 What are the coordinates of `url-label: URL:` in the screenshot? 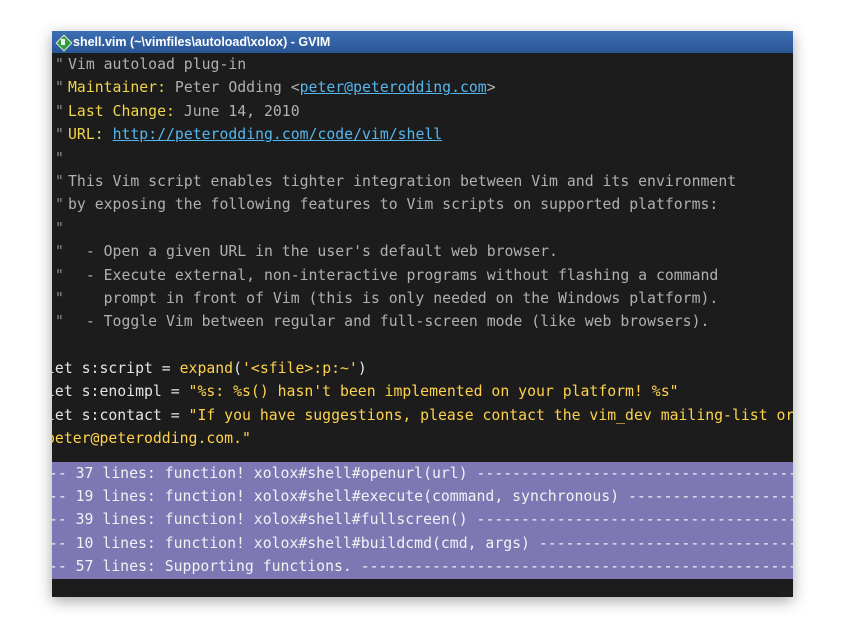 It's located at (86, 134).